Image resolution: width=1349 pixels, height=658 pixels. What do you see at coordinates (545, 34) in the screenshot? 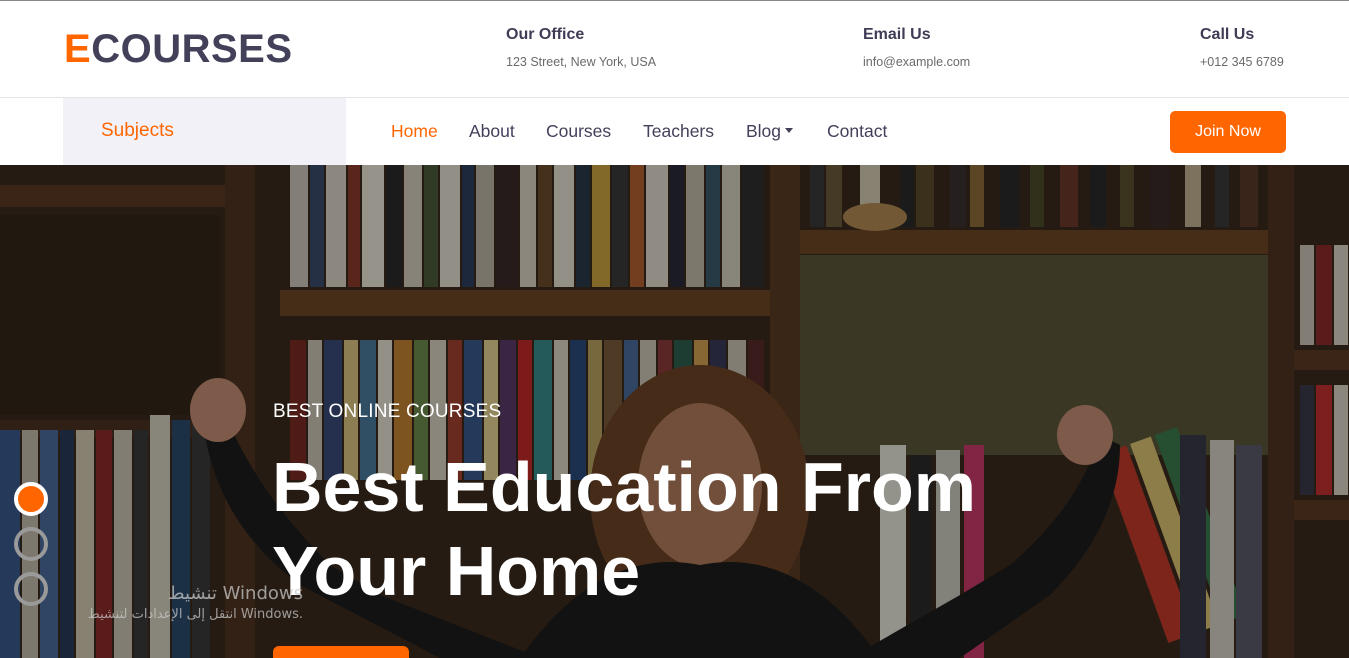
I see `office-title: Our Office` at bounding box center [545, 34].